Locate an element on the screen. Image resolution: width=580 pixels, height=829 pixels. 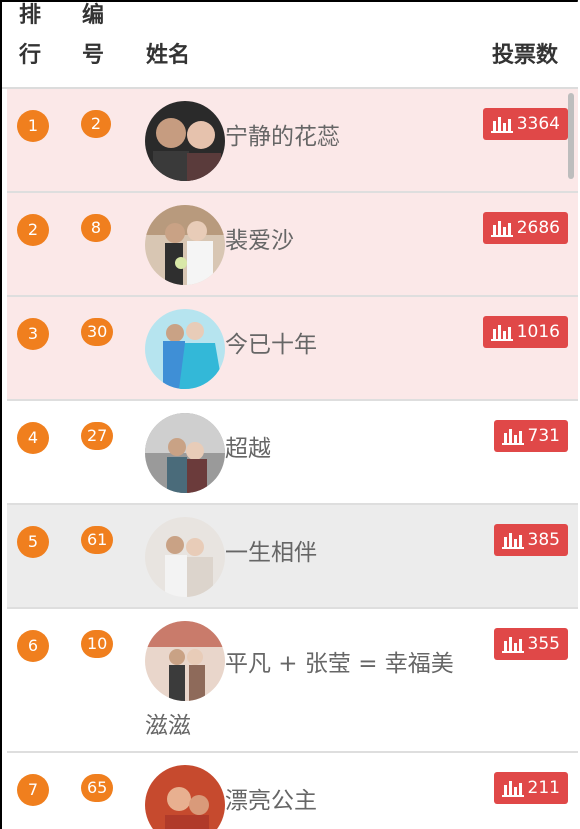
ranking-row: 2 8 裴爱沙 2686 is located at coordinates (292, 245).